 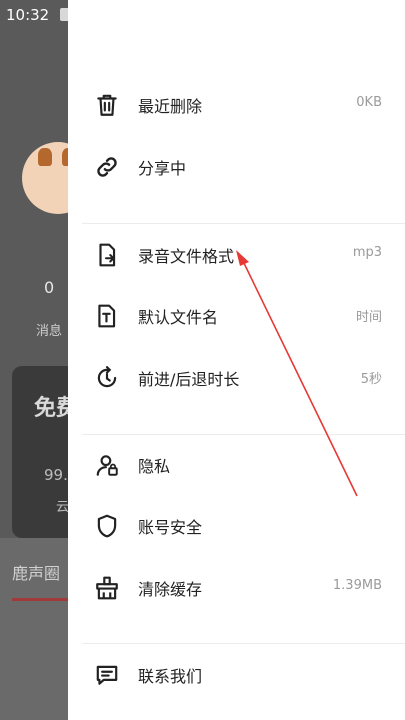 I want to click on menu-item-value: 0KB, so click(x=369, y=102).